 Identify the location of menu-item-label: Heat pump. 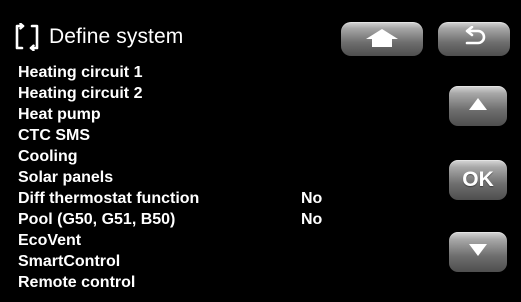
(59, 114).